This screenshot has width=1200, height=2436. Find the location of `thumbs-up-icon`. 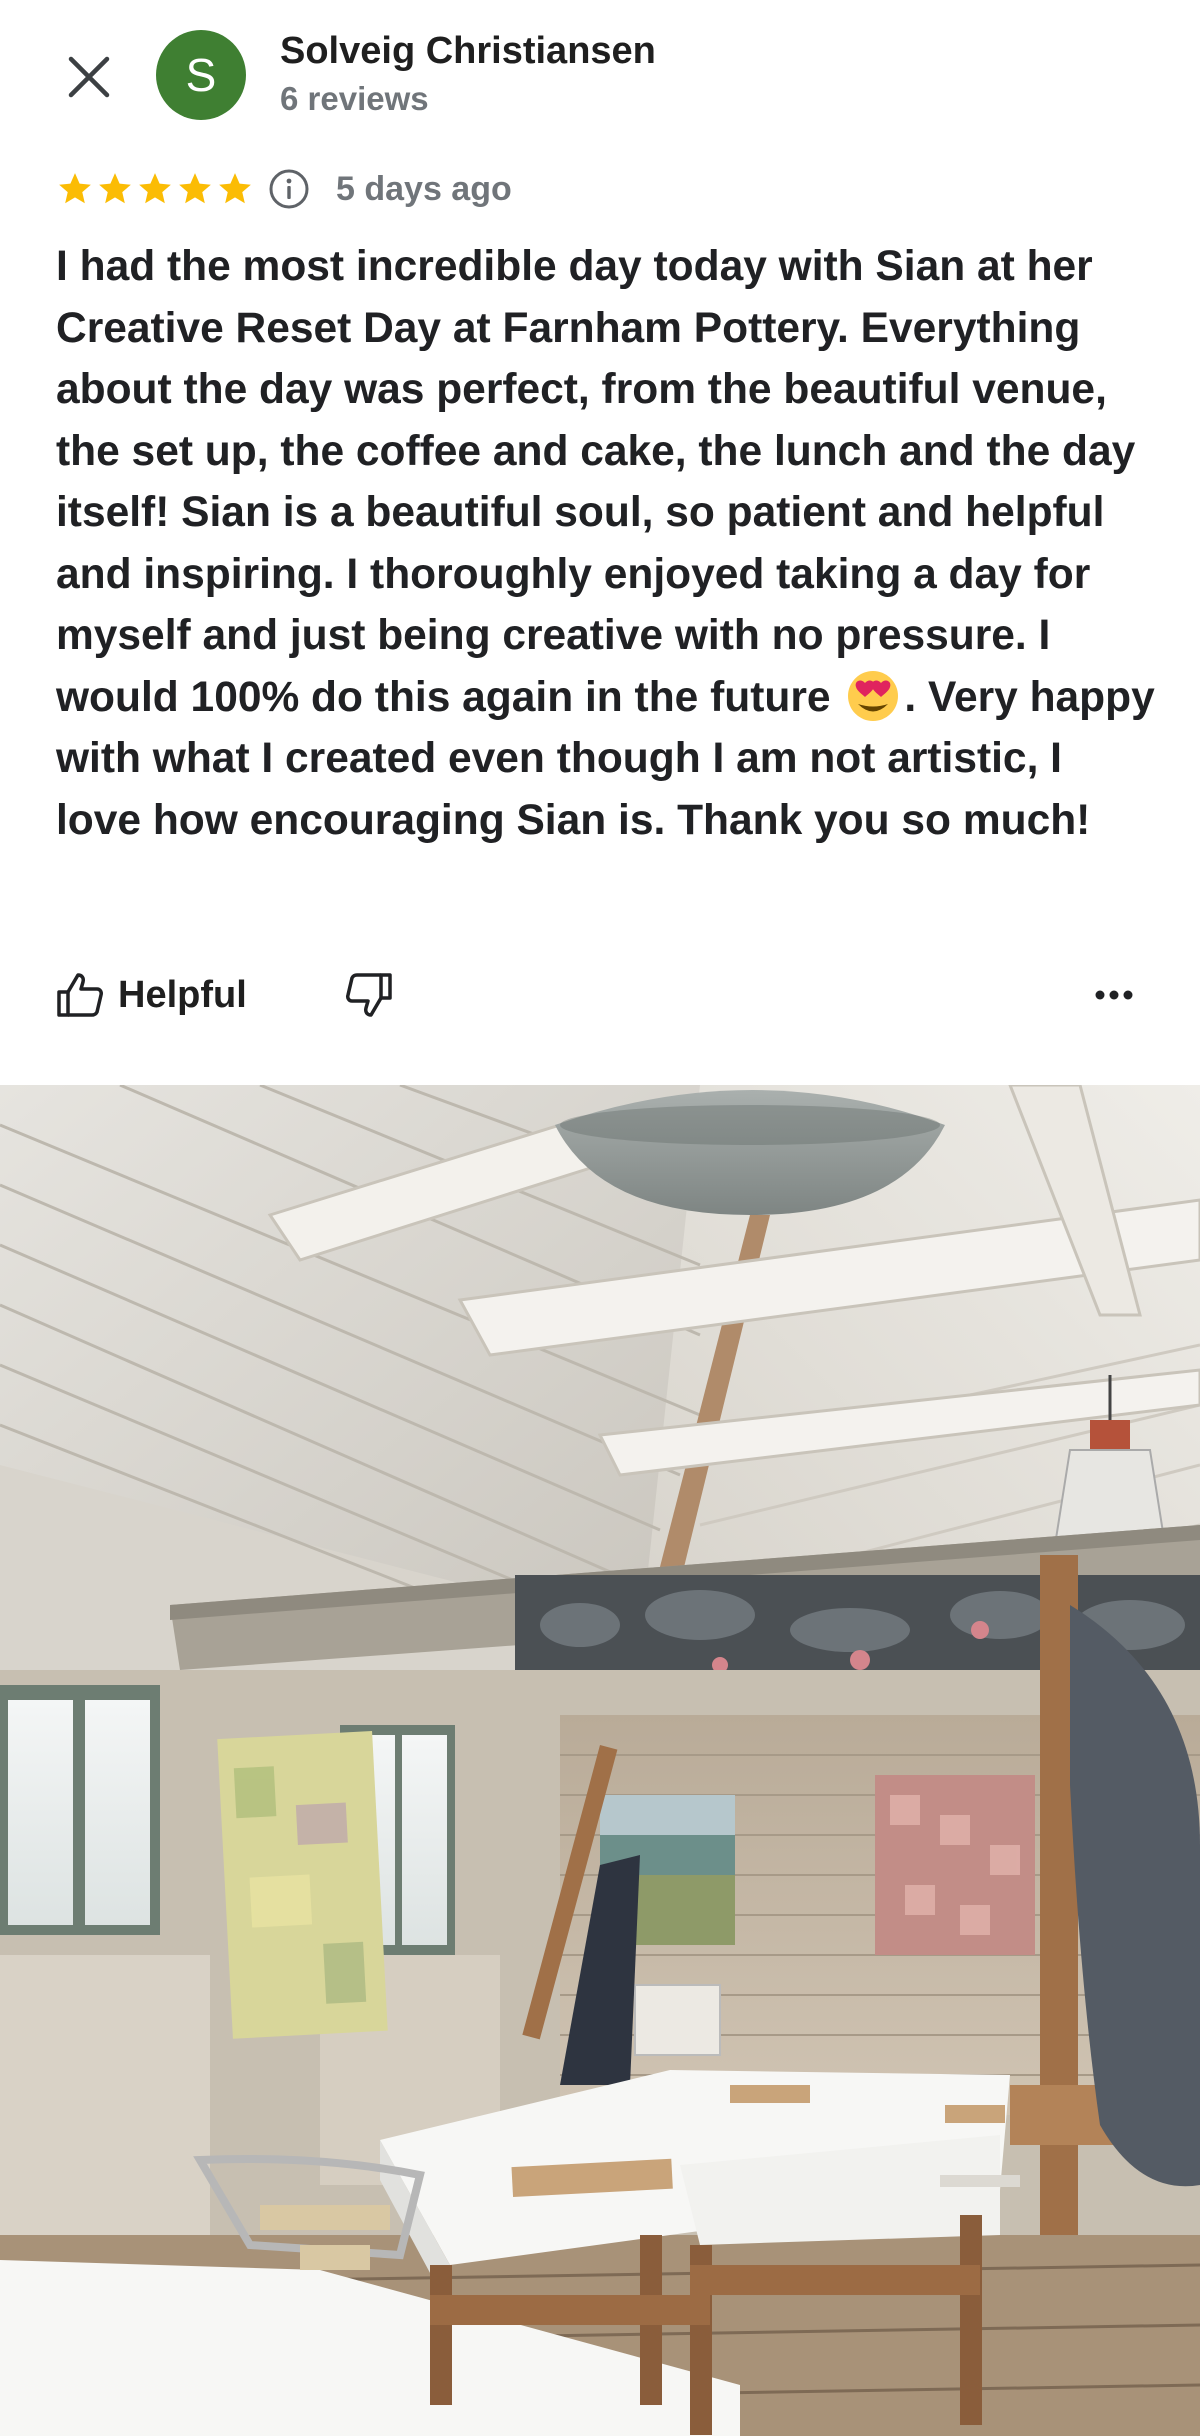

thumbs-up-icon is located at coordinates (80, 995).